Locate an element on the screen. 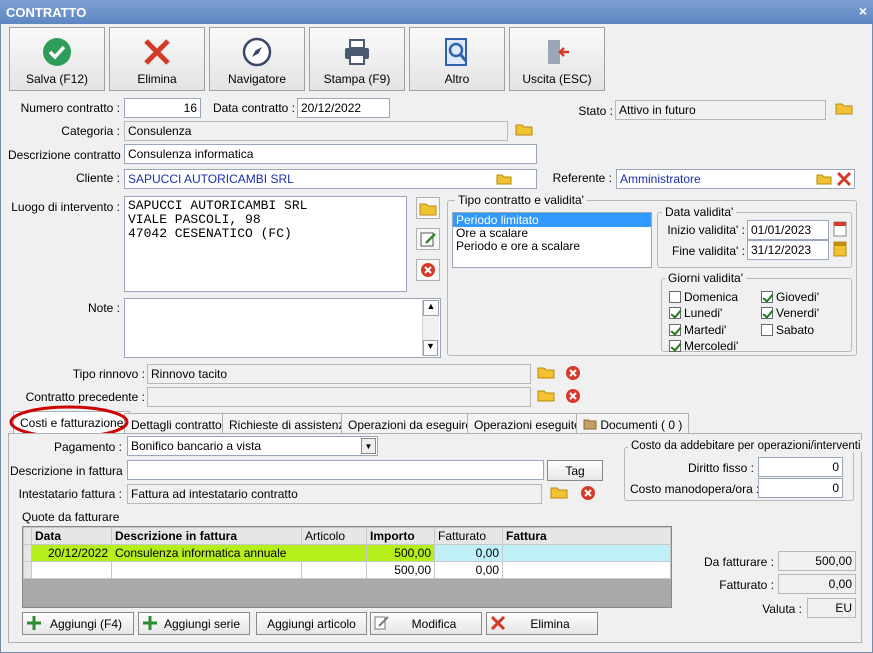 Image resolution: width=873 pixels, height=653 pixels. checkbox-domenica: Domenica is located at coordinates (703, 297).